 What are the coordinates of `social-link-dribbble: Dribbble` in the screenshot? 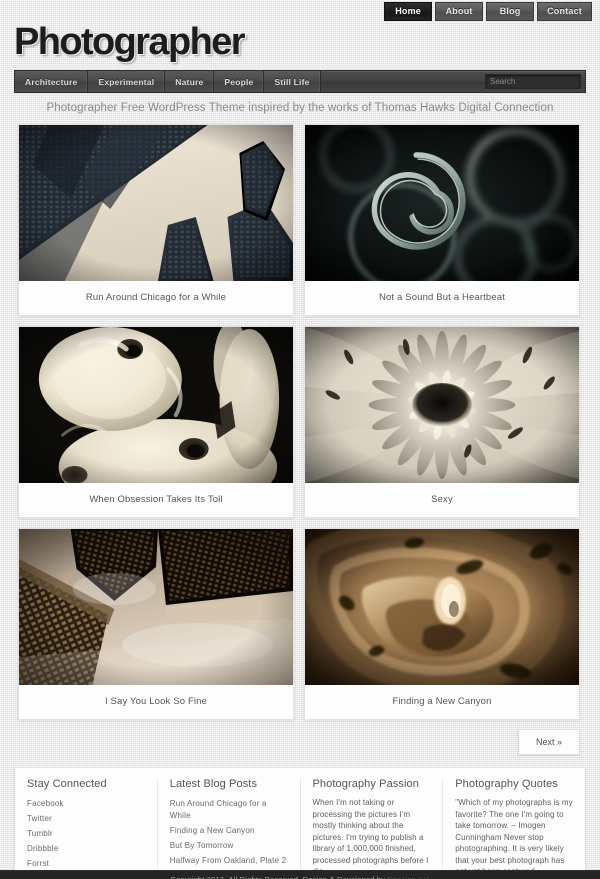 It's located at (42, 848).